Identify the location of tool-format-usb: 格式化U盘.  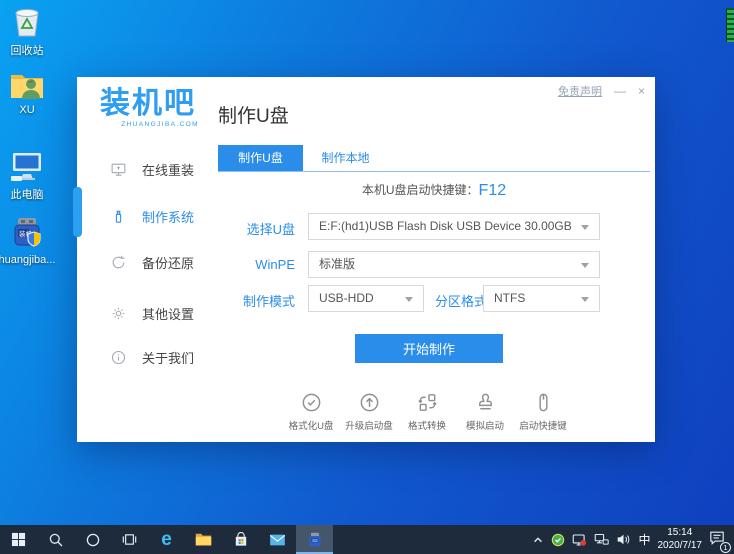
(311, 411).